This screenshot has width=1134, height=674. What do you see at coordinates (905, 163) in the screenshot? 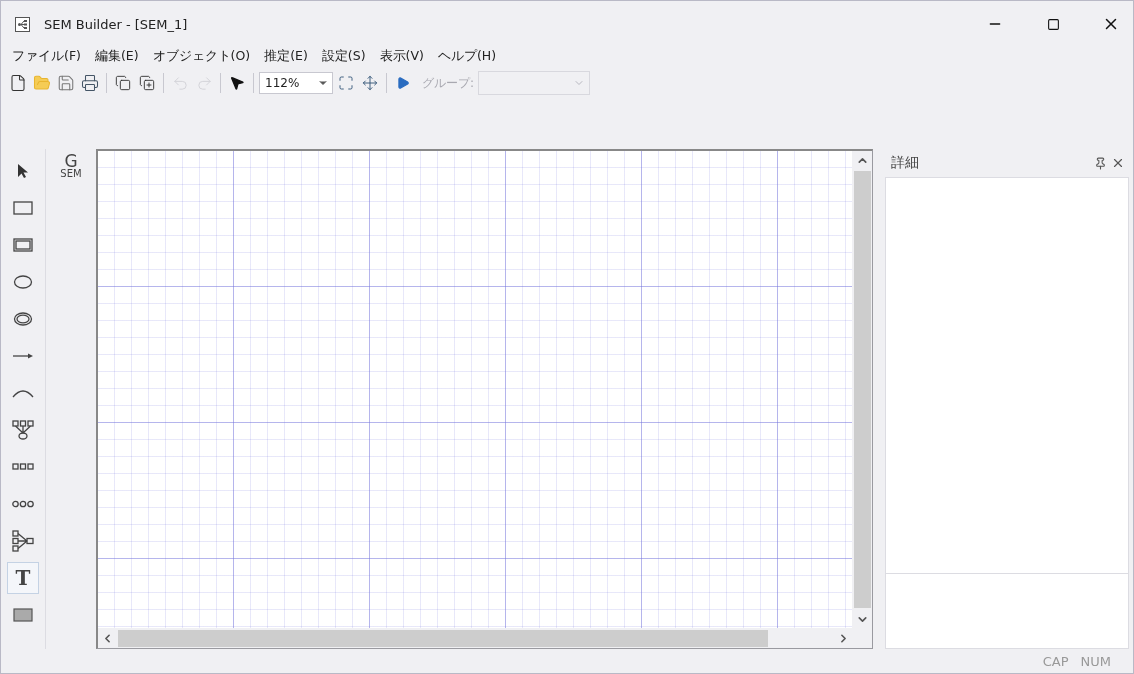
I see `panel-title: 詳細` at bounding box center [905, 163].